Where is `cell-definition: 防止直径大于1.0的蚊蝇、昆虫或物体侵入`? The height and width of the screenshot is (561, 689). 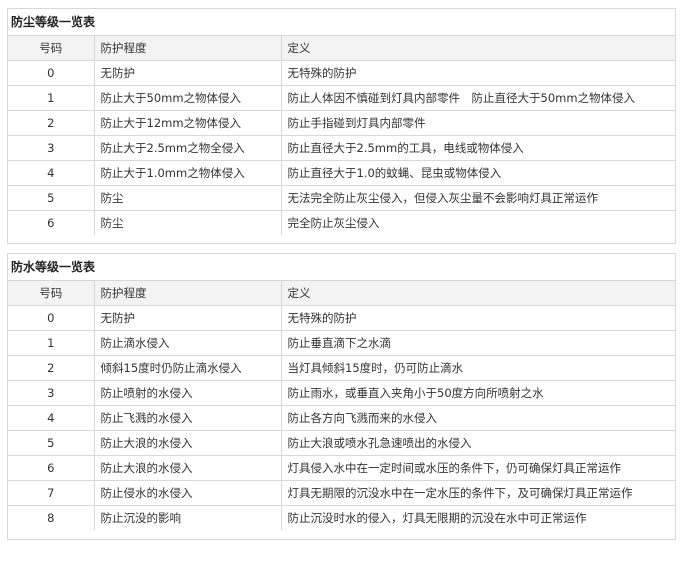 cell-definition: 防止直径大于1.0的蚊蝇、昆虫或物体侵入 is located at coordinates (477, 173).